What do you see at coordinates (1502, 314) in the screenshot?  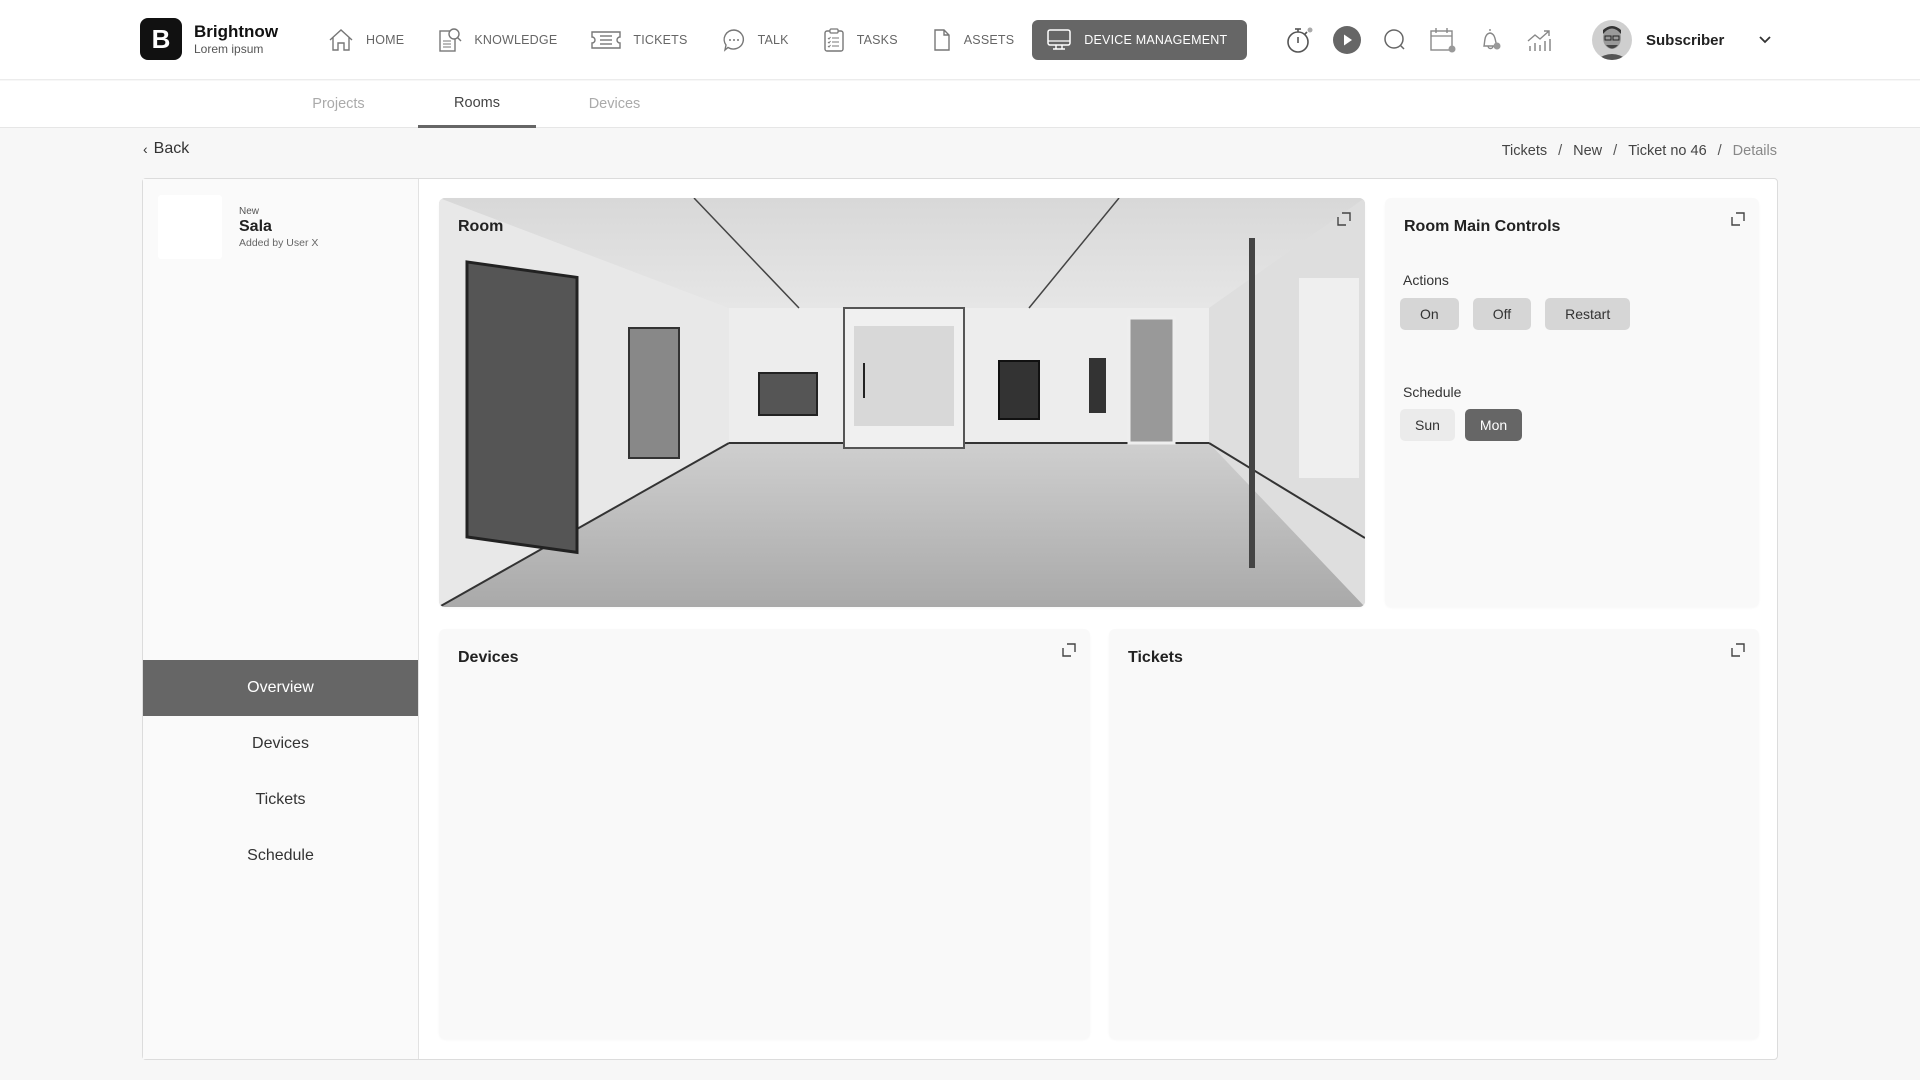 I see `off-button: Off` at bounding box center [1502, 314].